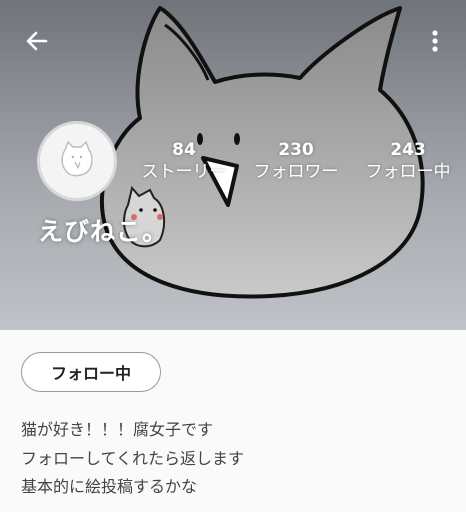  Describe the element at coordinates (77, 158) in the screenshot. I see `avatar-image` at that location.